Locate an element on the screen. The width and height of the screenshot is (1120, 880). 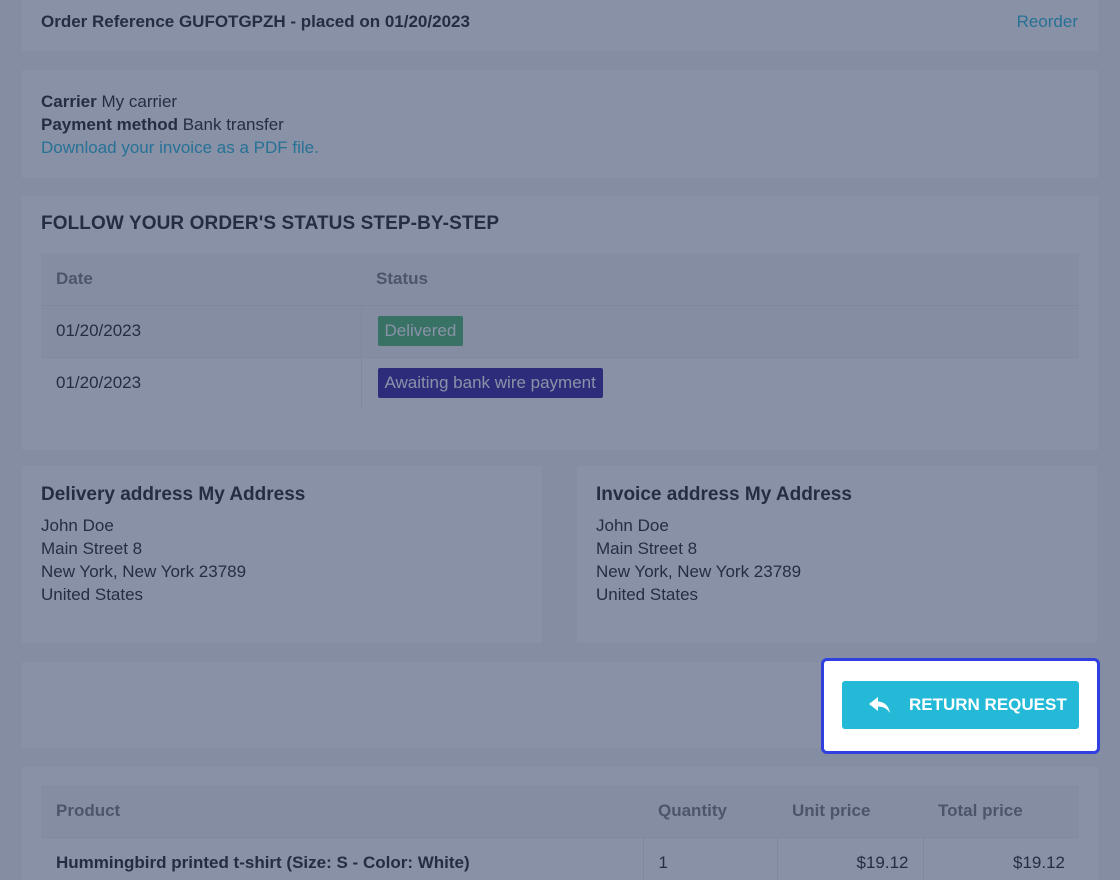
reorder-link: Reorder is located at coordinates (1047, 22).